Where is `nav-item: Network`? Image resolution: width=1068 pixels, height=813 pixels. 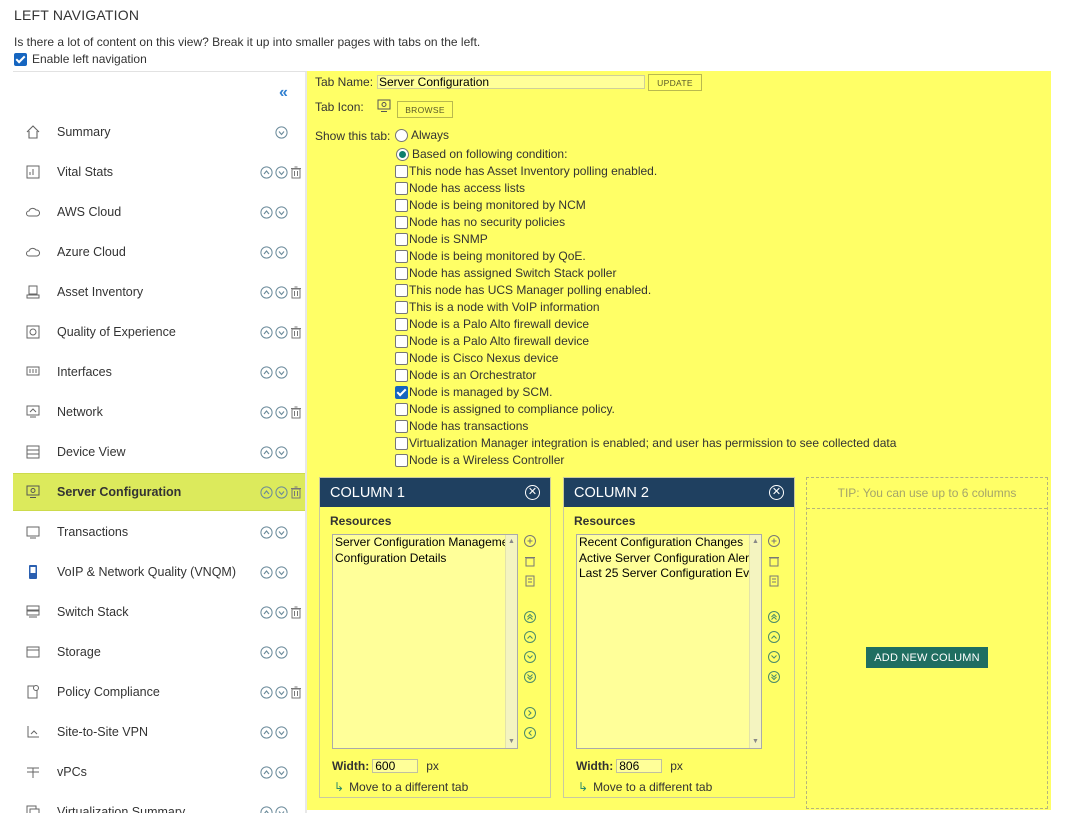 nav-item: Network is located at coordinates (159, 412).